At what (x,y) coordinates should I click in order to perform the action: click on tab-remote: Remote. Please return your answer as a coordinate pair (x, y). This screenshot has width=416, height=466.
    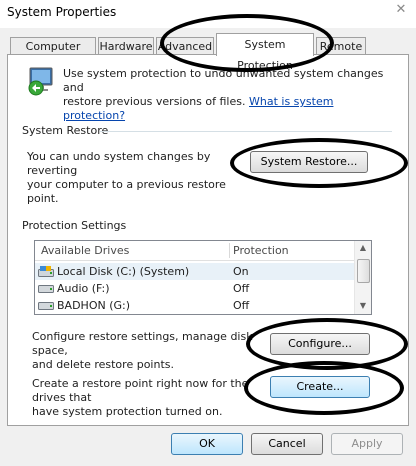
    Looking at the image, I should click on (341, 45).